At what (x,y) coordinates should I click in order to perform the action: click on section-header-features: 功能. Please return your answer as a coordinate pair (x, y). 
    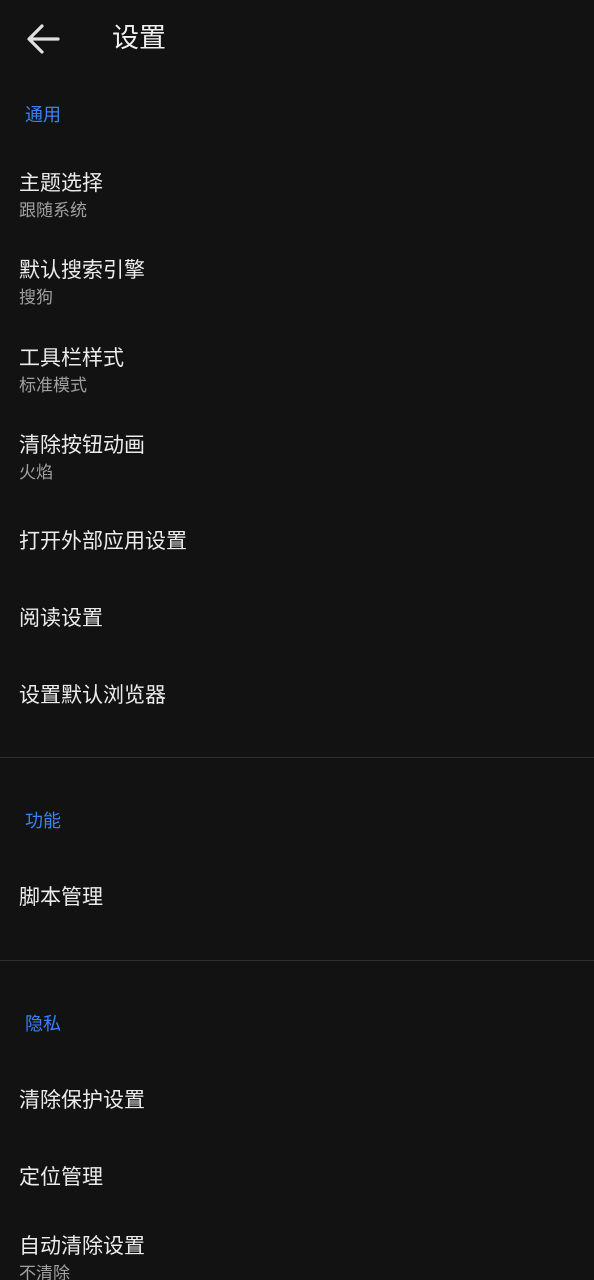
    Looking at the image, I should click on (43, 821).